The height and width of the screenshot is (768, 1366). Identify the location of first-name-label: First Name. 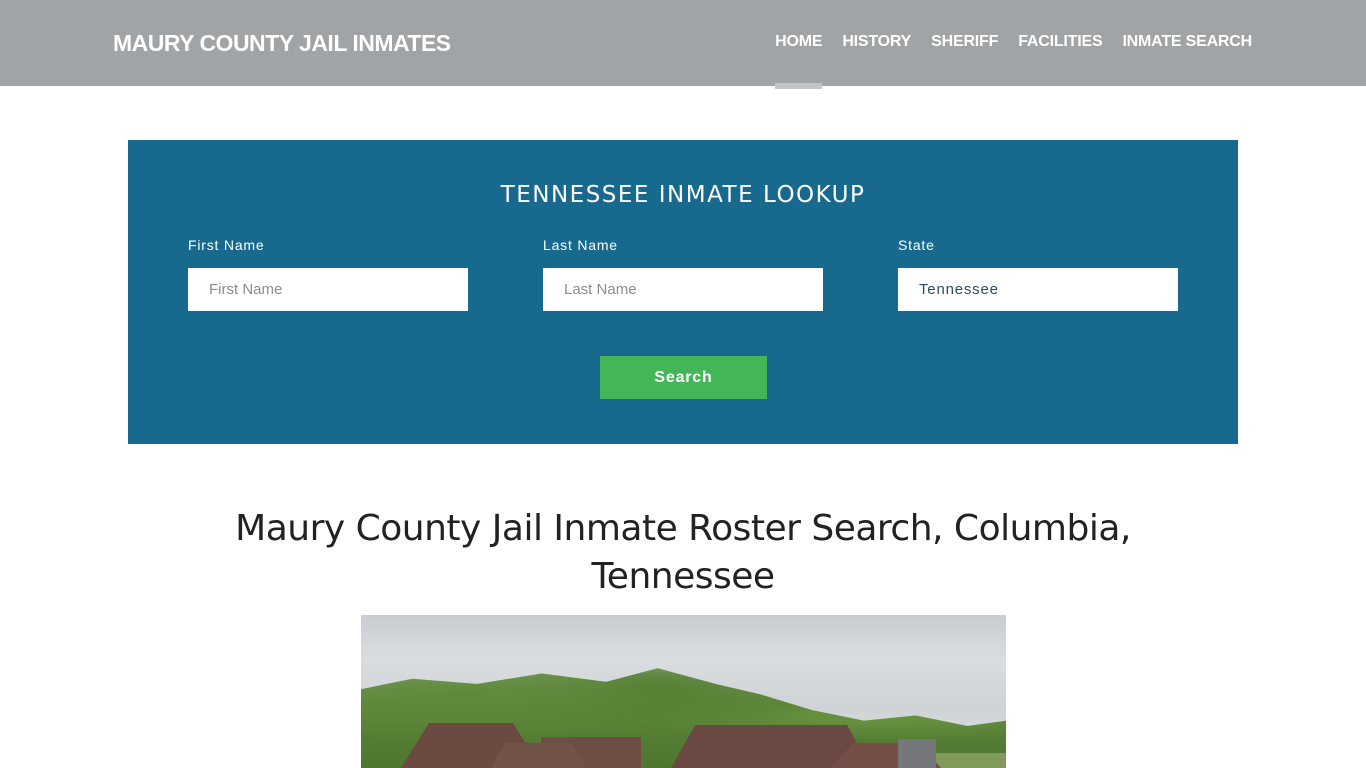
(226, 245).